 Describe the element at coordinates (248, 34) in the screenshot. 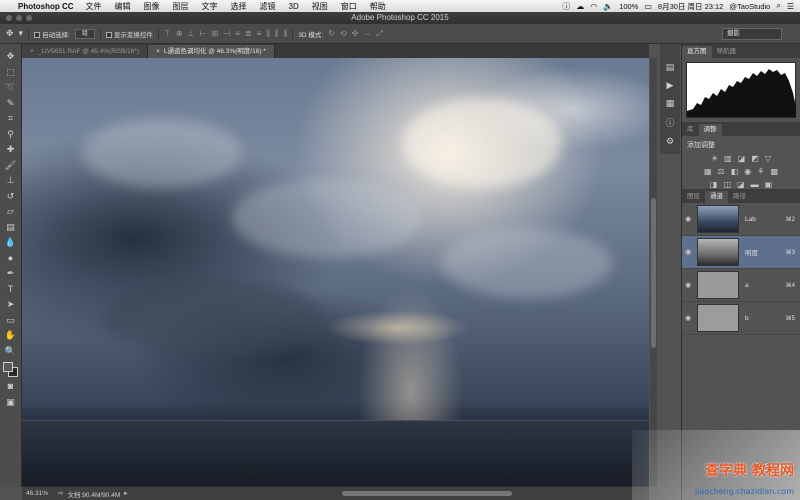

I see `distribute-middle-icon: ≣` at that location.